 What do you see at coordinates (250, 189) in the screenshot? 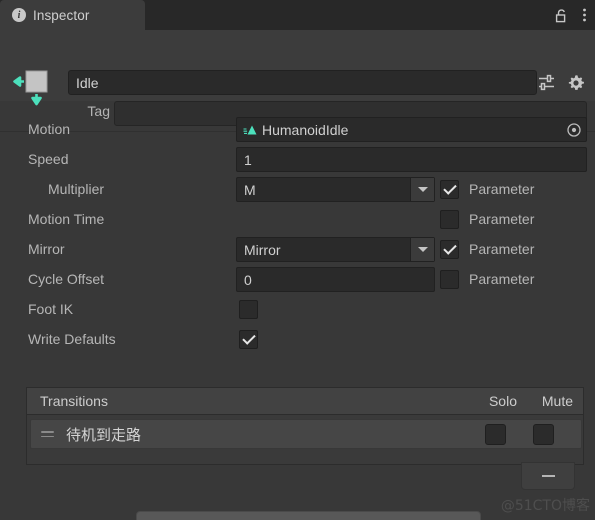
I see `multiplier-value: M` at bounding box center [250, 189].